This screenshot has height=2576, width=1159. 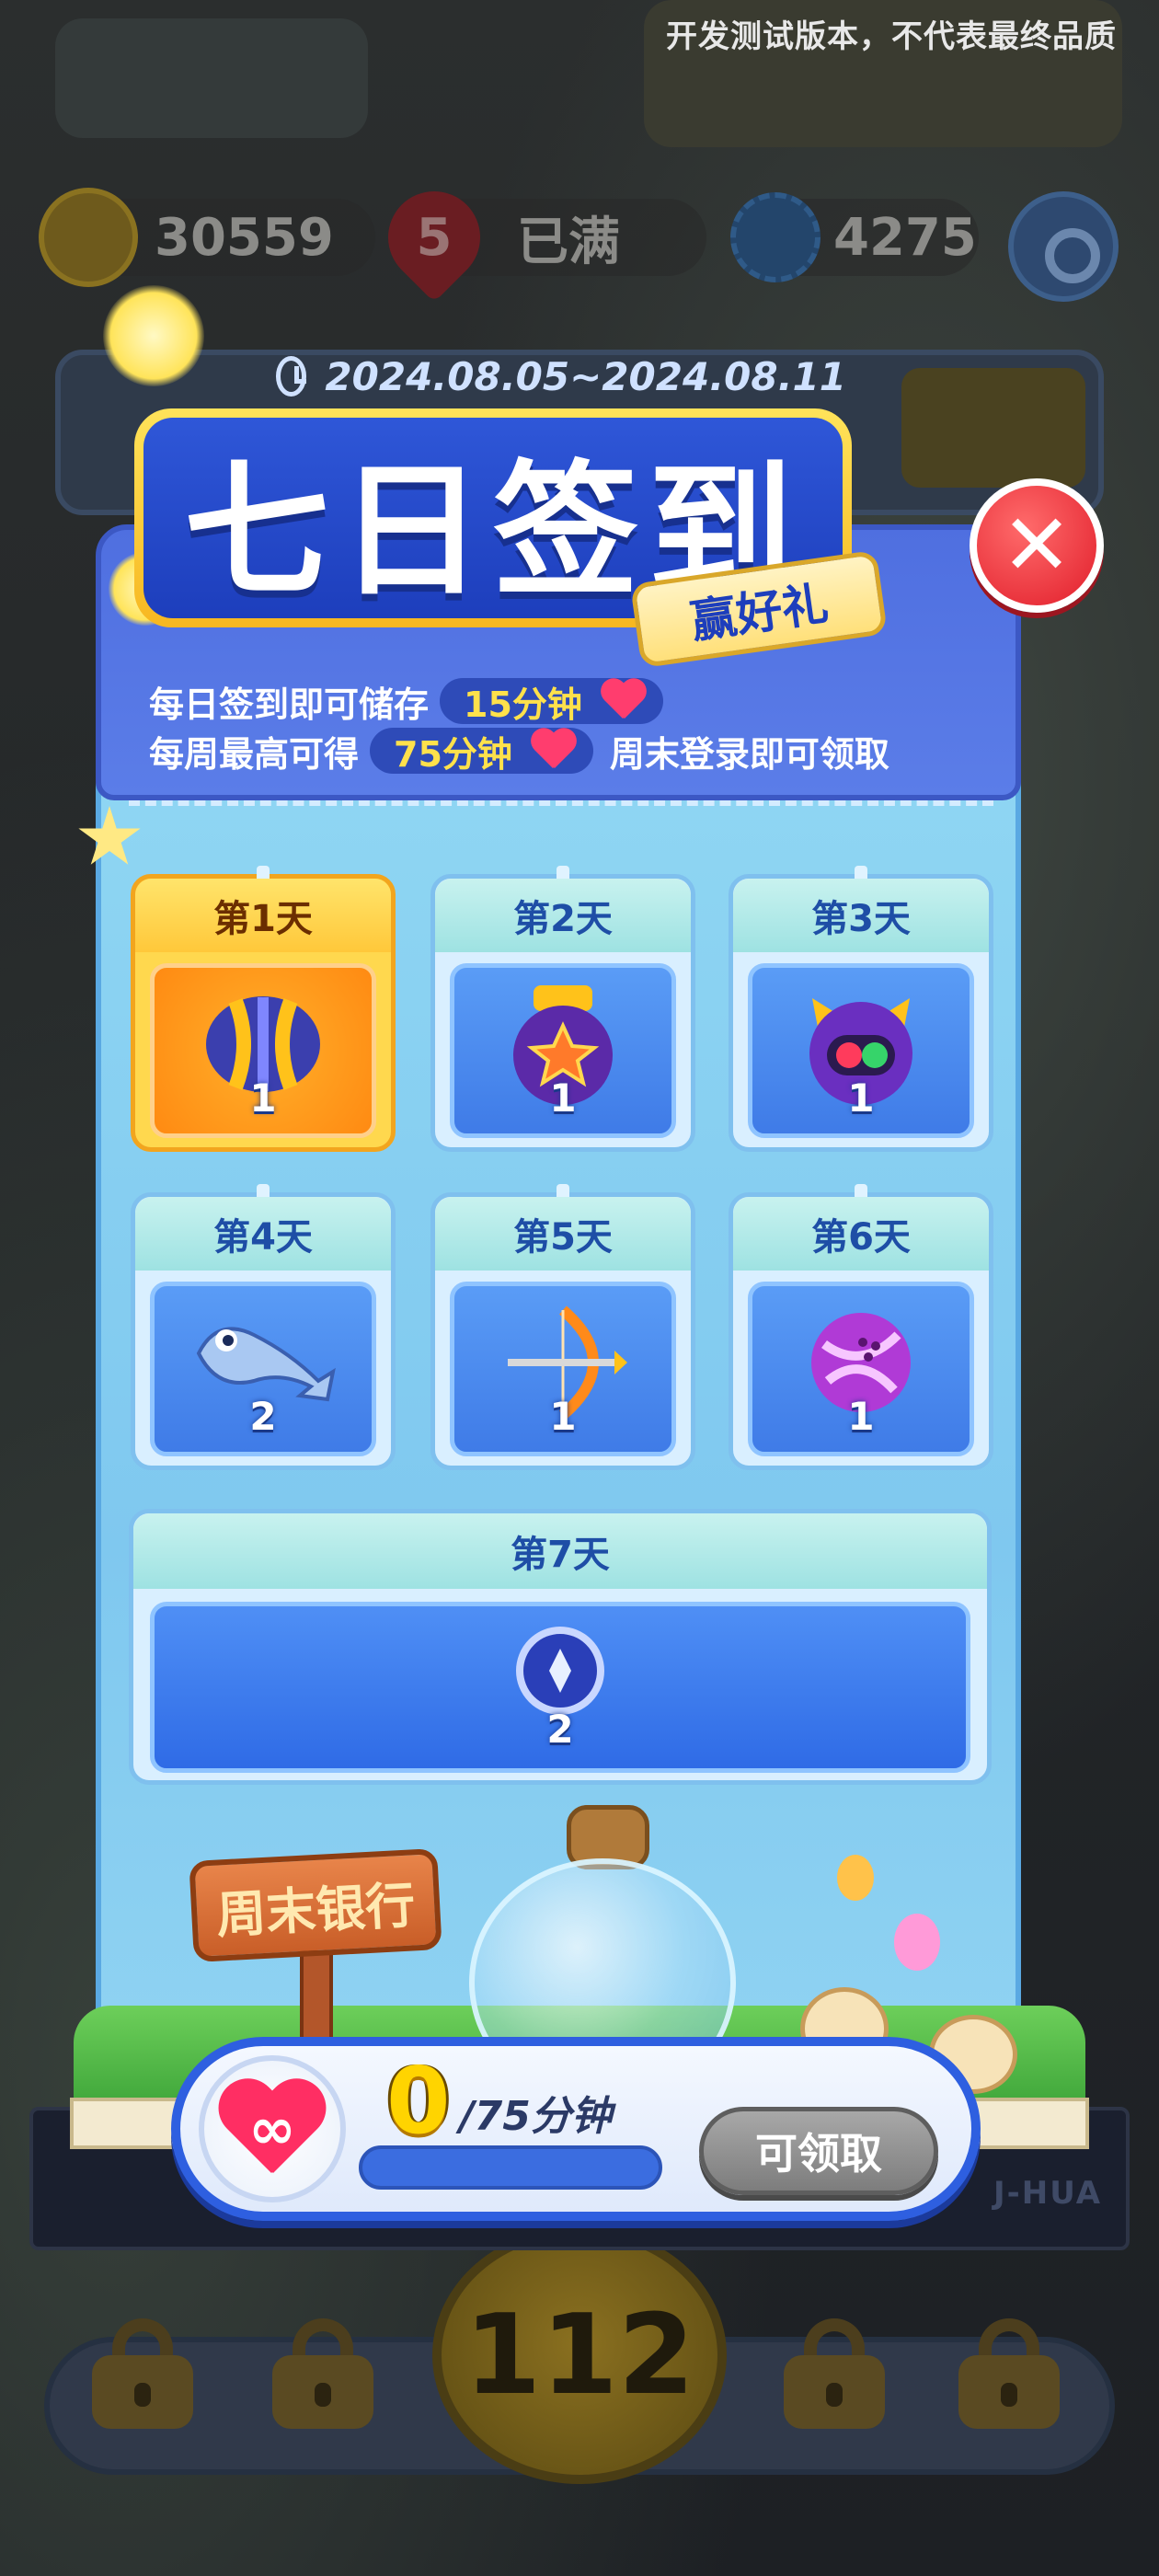 What do you see at coordinates (560, 1551) in the screenshot?
I see `day-label: 第7天` at bounding box center [560, 1551].